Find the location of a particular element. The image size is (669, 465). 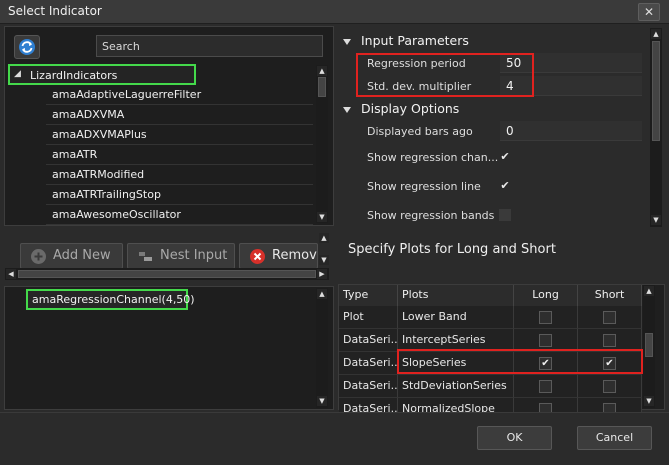

list-item: amaATR is located at coordinates (179, 155).